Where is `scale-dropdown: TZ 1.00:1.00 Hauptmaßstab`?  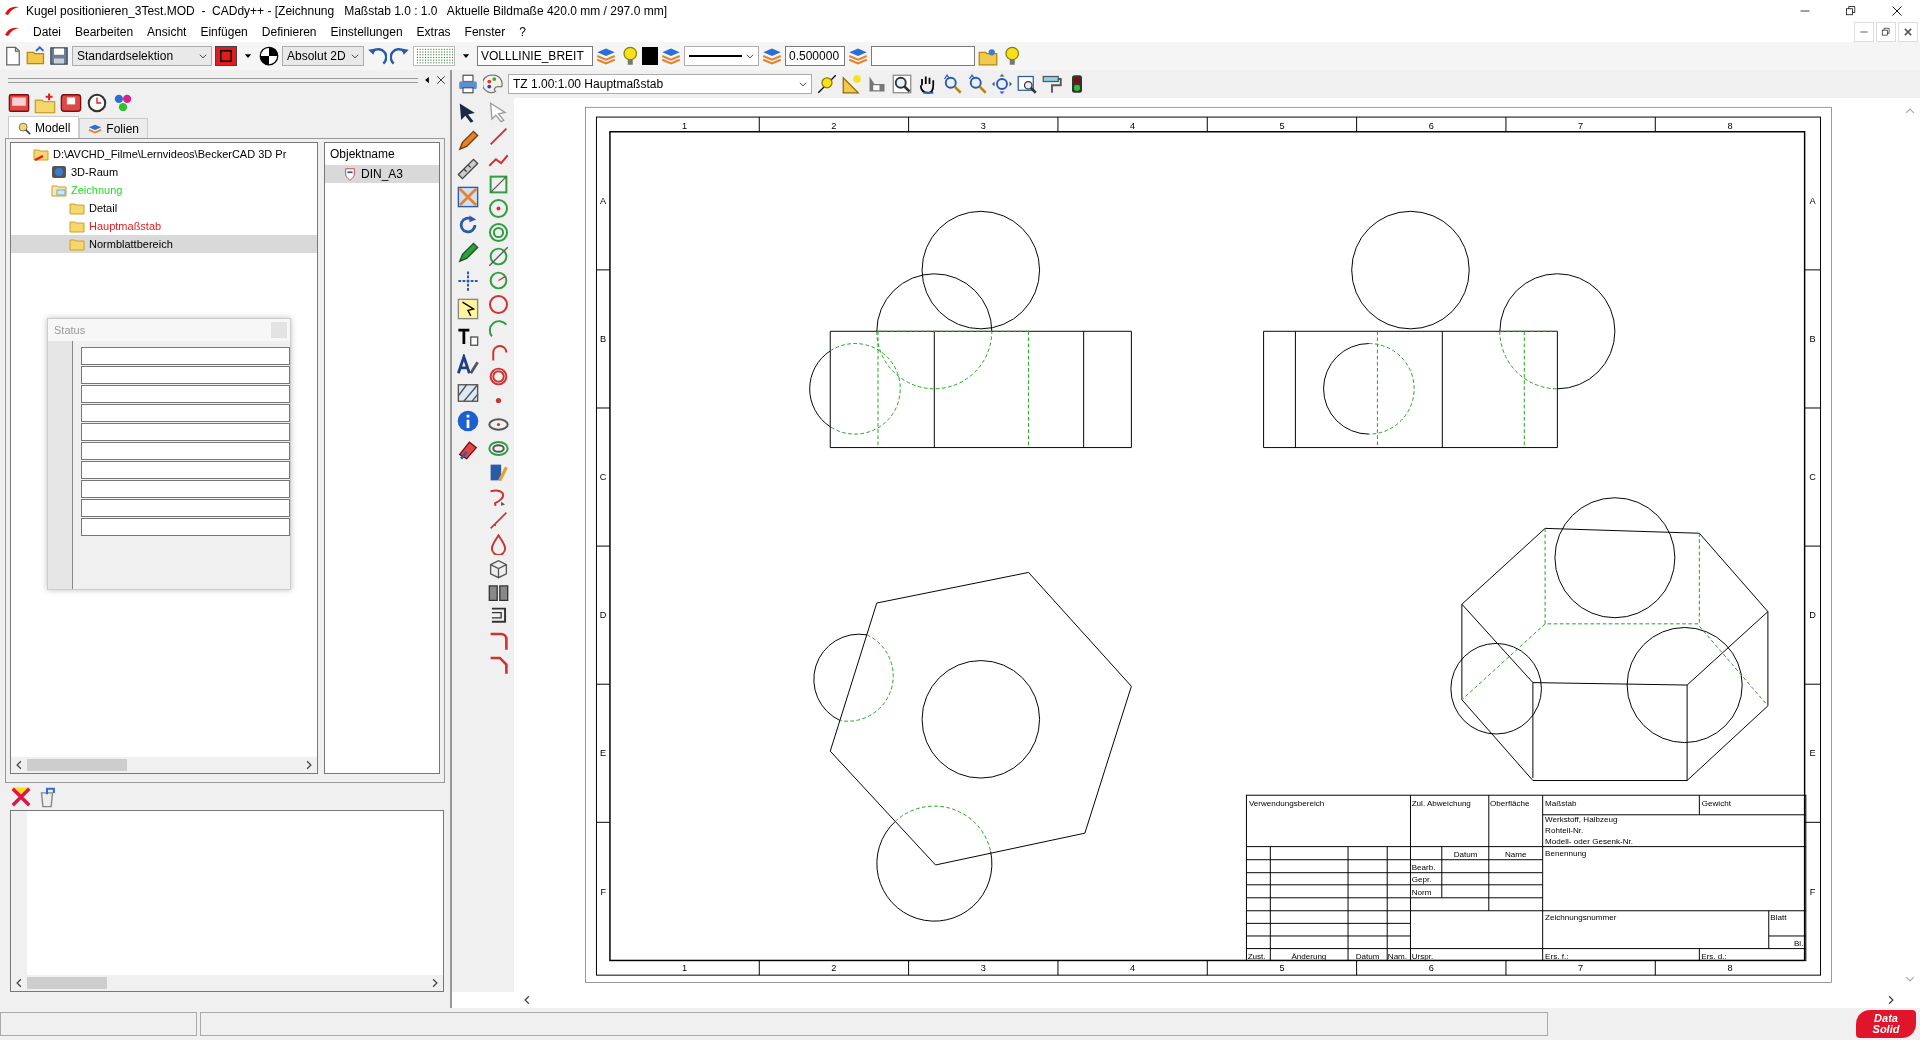
scale-dropdown: TZ 1.00:1.00 Hauptmaßstab is located at coordinates (660, 84).